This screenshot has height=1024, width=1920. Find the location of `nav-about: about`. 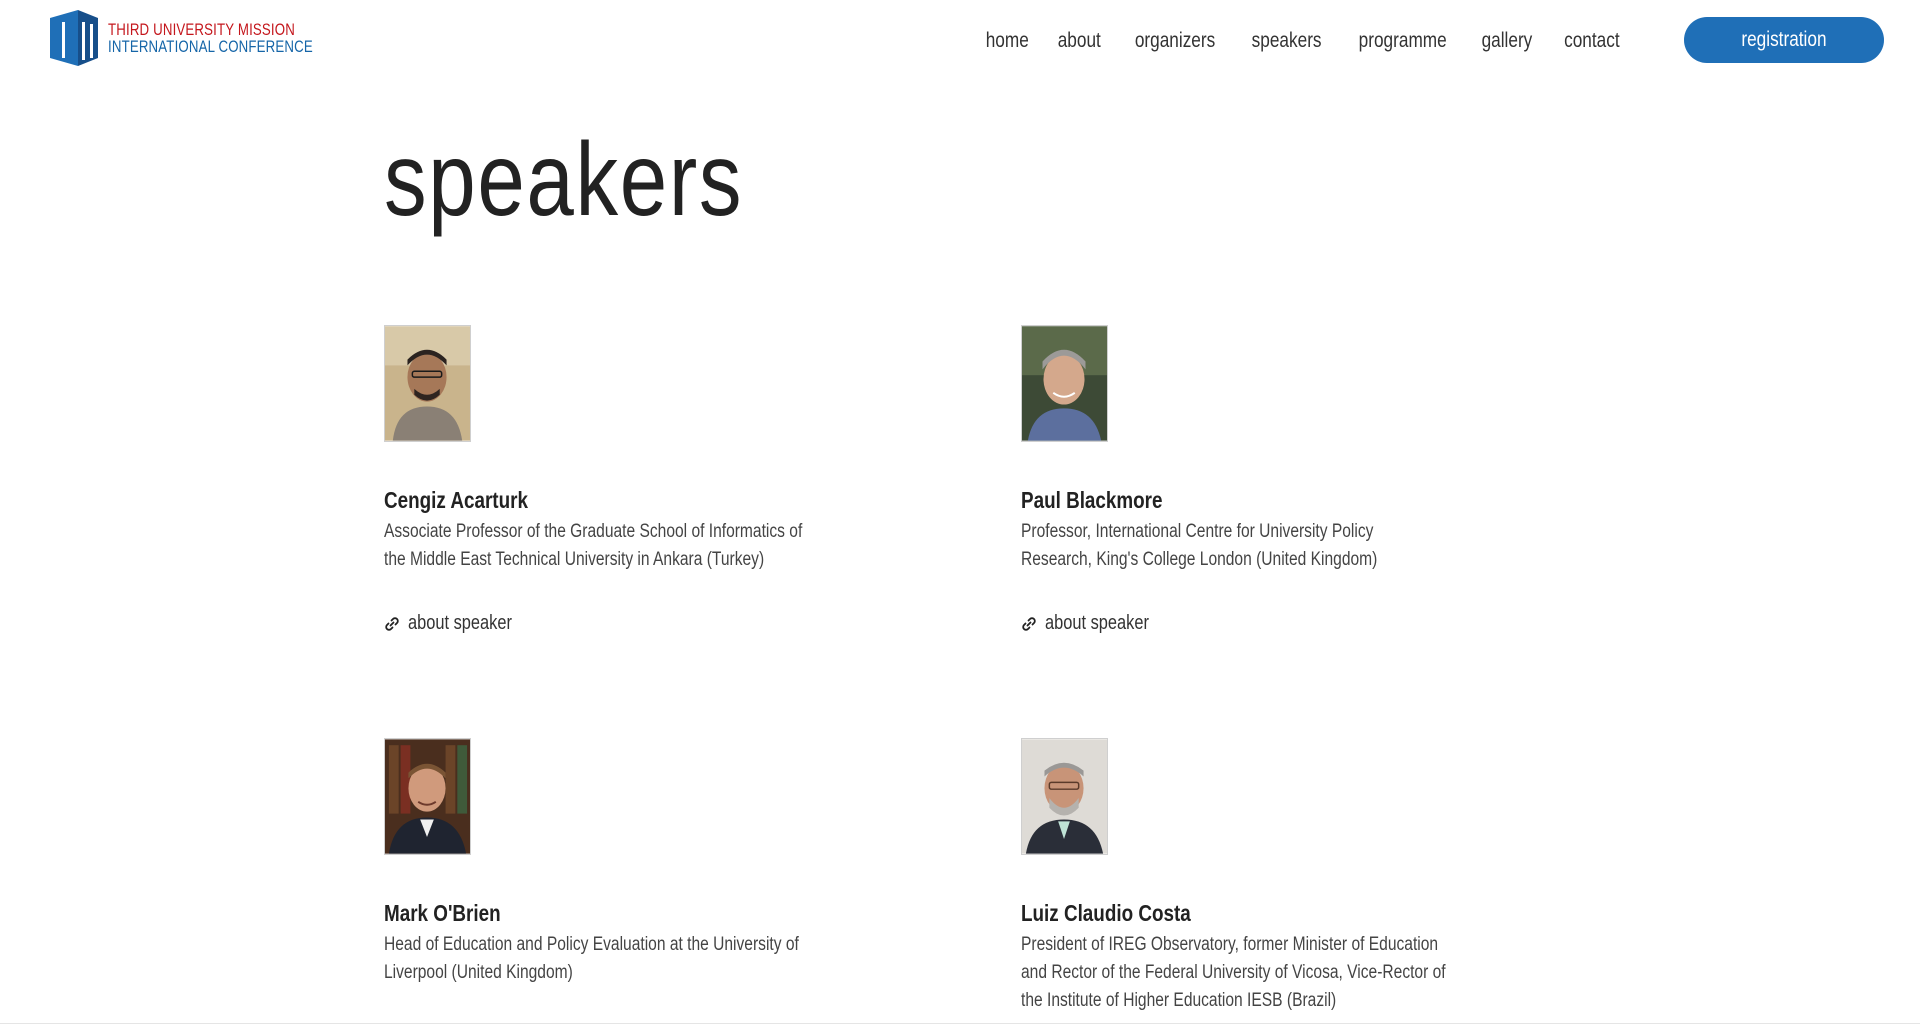

nav-about: about is located at coordinates (1080, 41).